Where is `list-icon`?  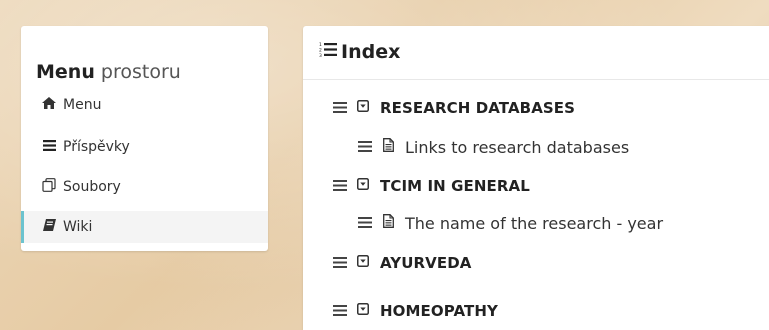 list-icon is located at coordinates (49, 147).